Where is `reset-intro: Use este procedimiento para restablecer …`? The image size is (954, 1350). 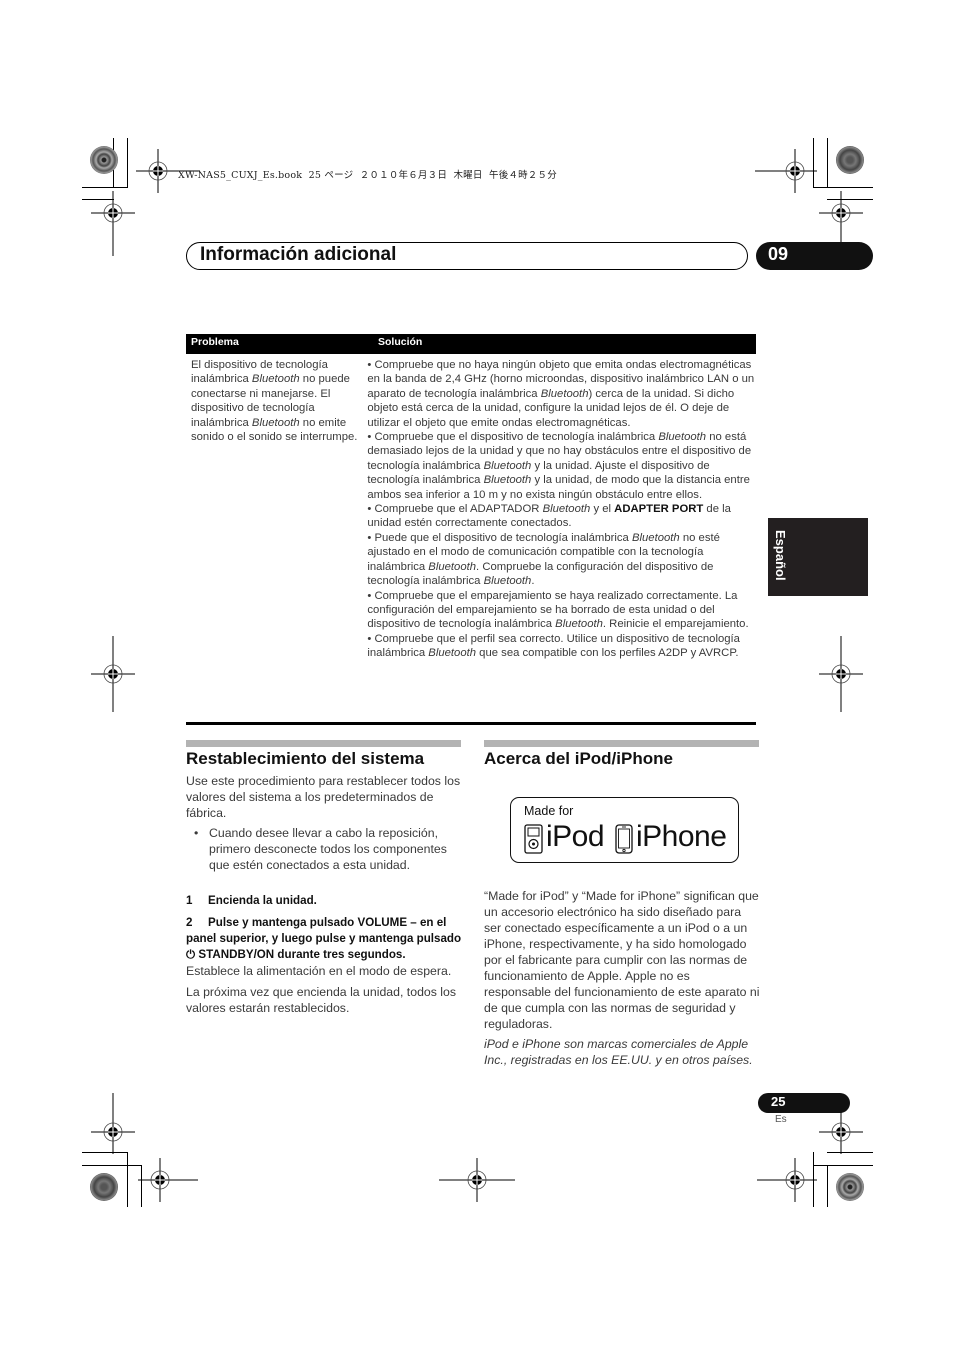
reset-intro: Use este procedimiento para restablecer … is located at coordinates (323, 797).